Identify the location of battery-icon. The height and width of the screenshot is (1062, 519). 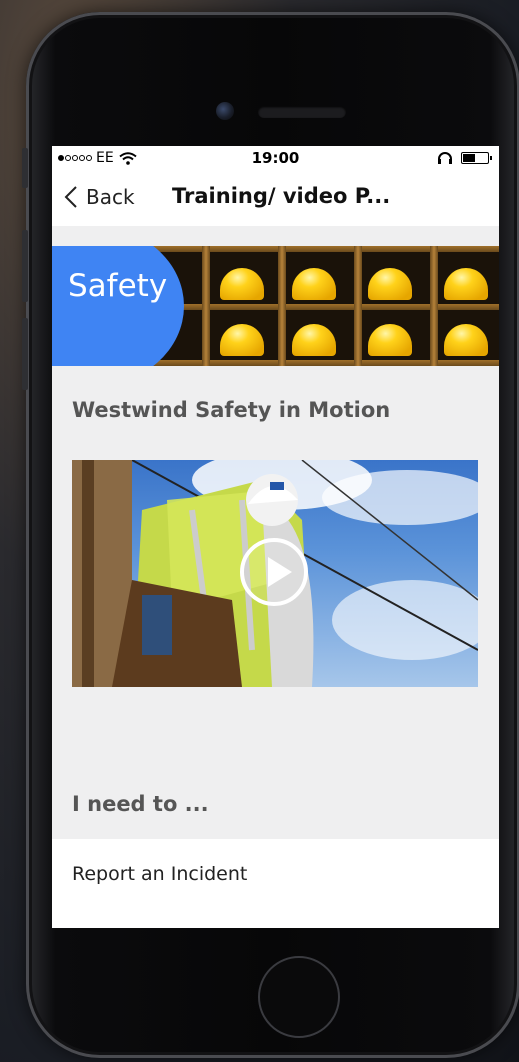
(476, 158).